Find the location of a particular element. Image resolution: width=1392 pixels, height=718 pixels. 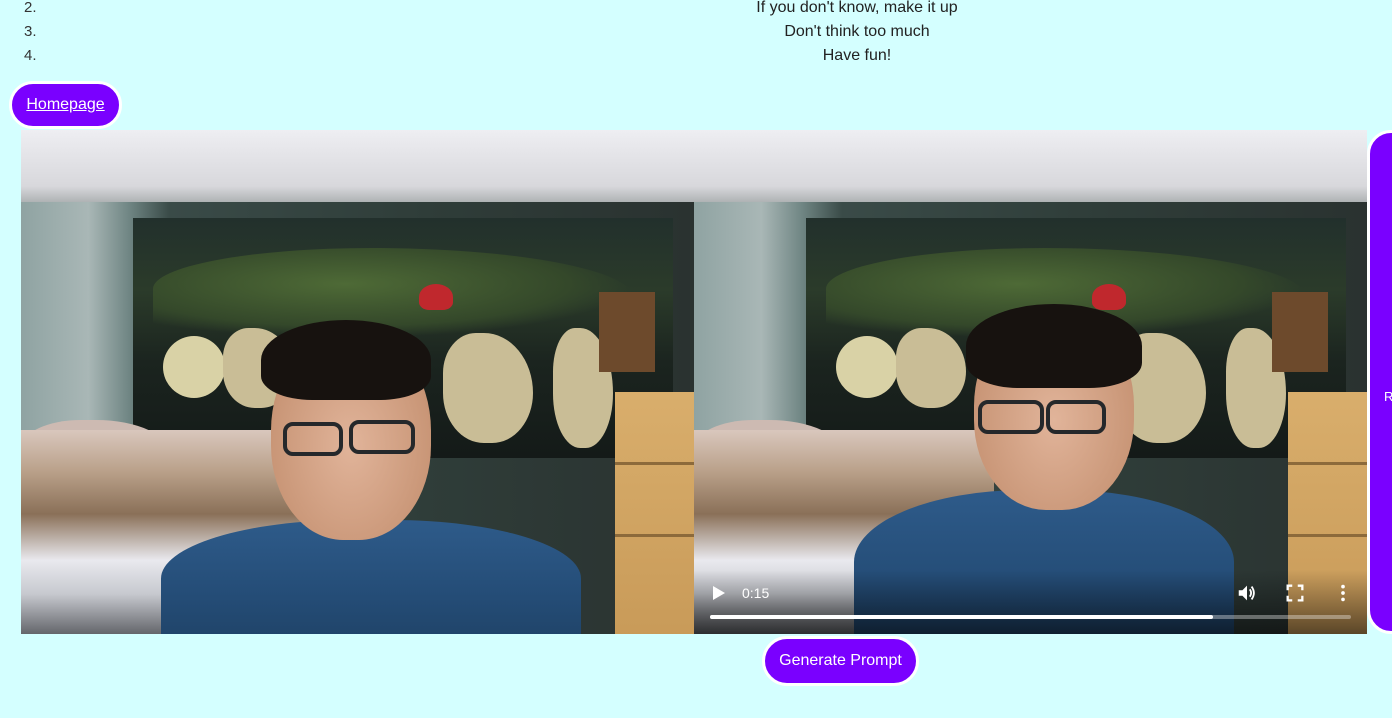

rule-number: 3. is located at coordinates (30, 31).